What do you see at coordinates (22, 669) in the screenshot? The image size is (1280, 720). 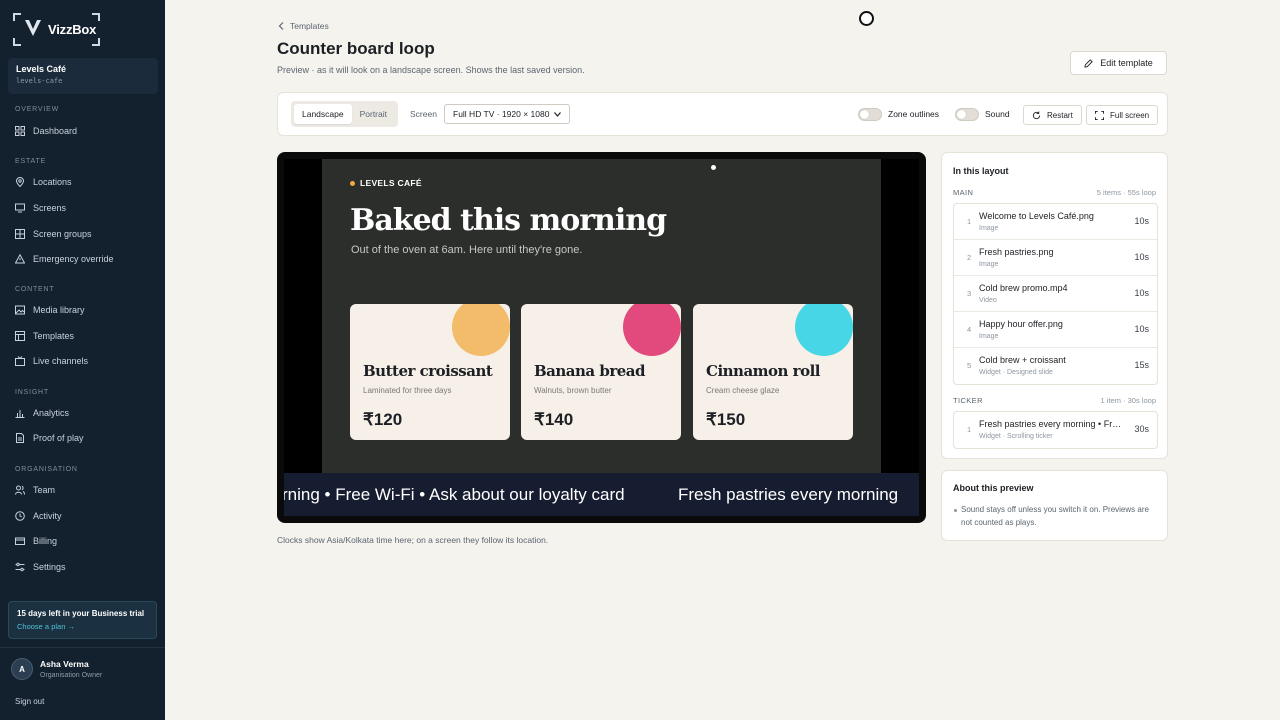 I see `avatar: A` at bounding box center [22, 669].